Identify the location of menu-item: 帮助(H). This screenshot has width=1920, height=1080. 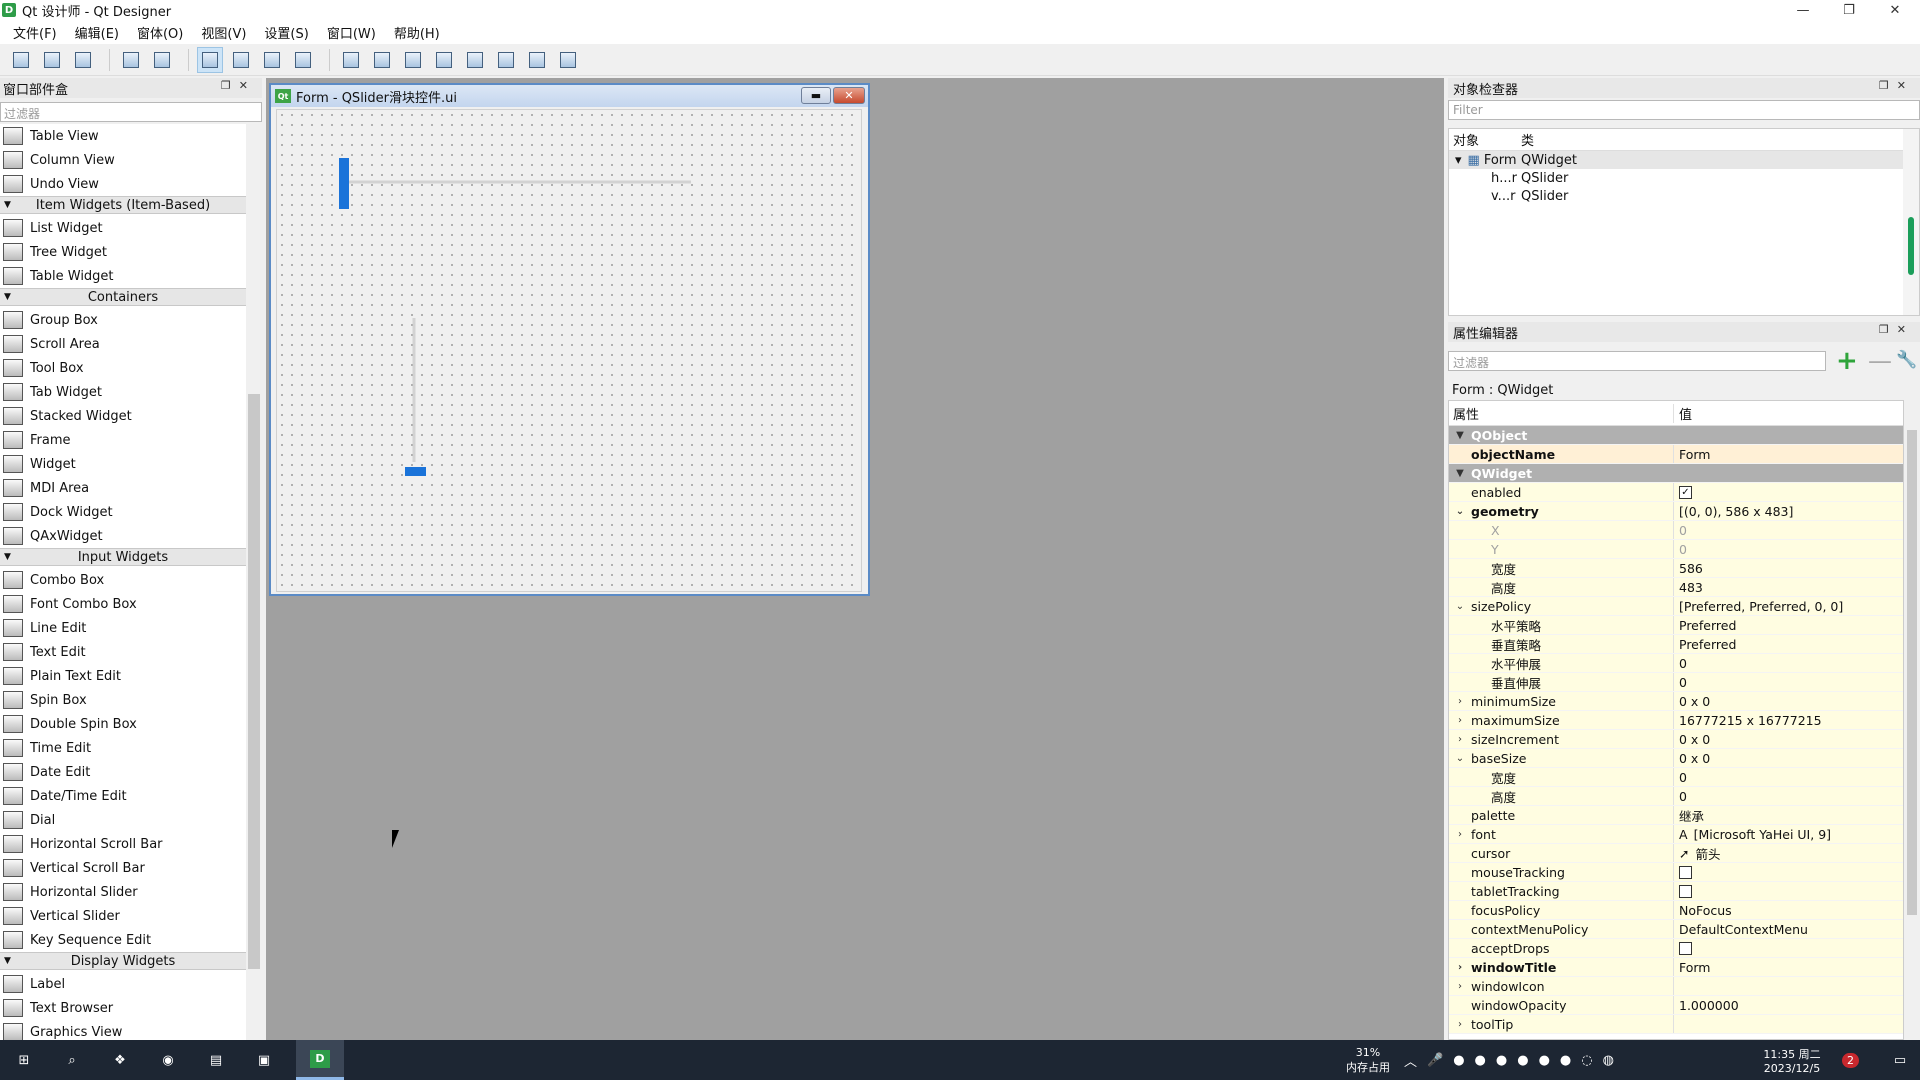
(417, 32).